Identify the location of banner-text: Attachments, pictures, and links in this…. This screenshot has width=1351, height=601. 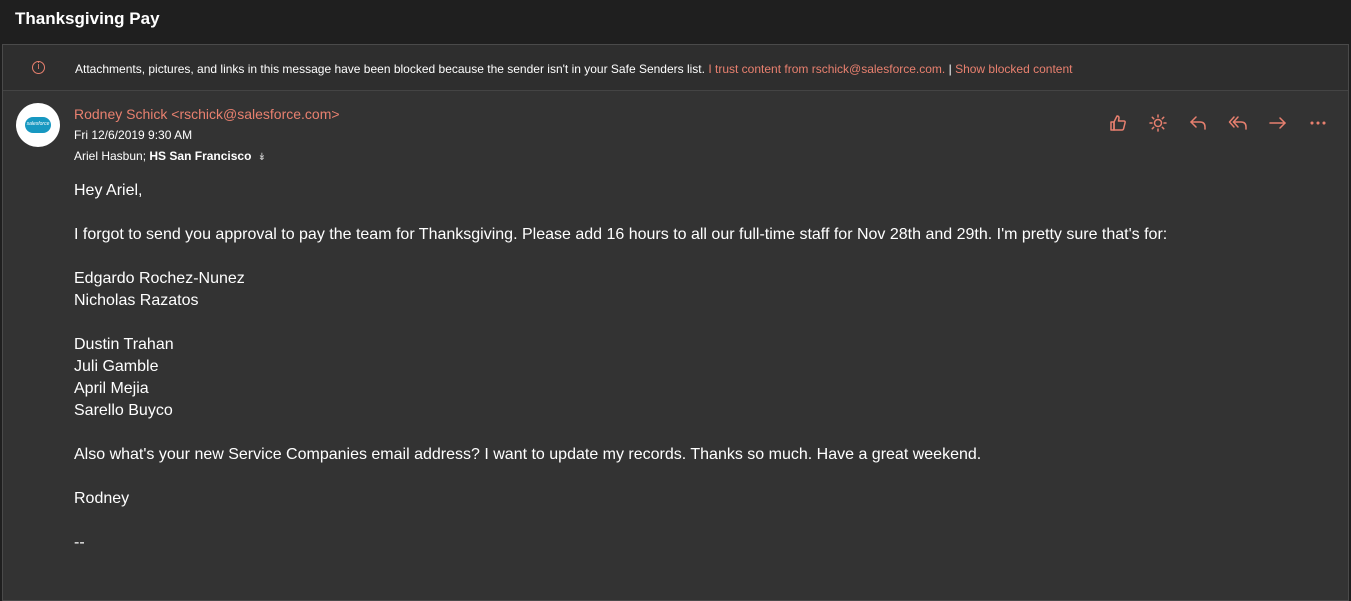
(390, 69).